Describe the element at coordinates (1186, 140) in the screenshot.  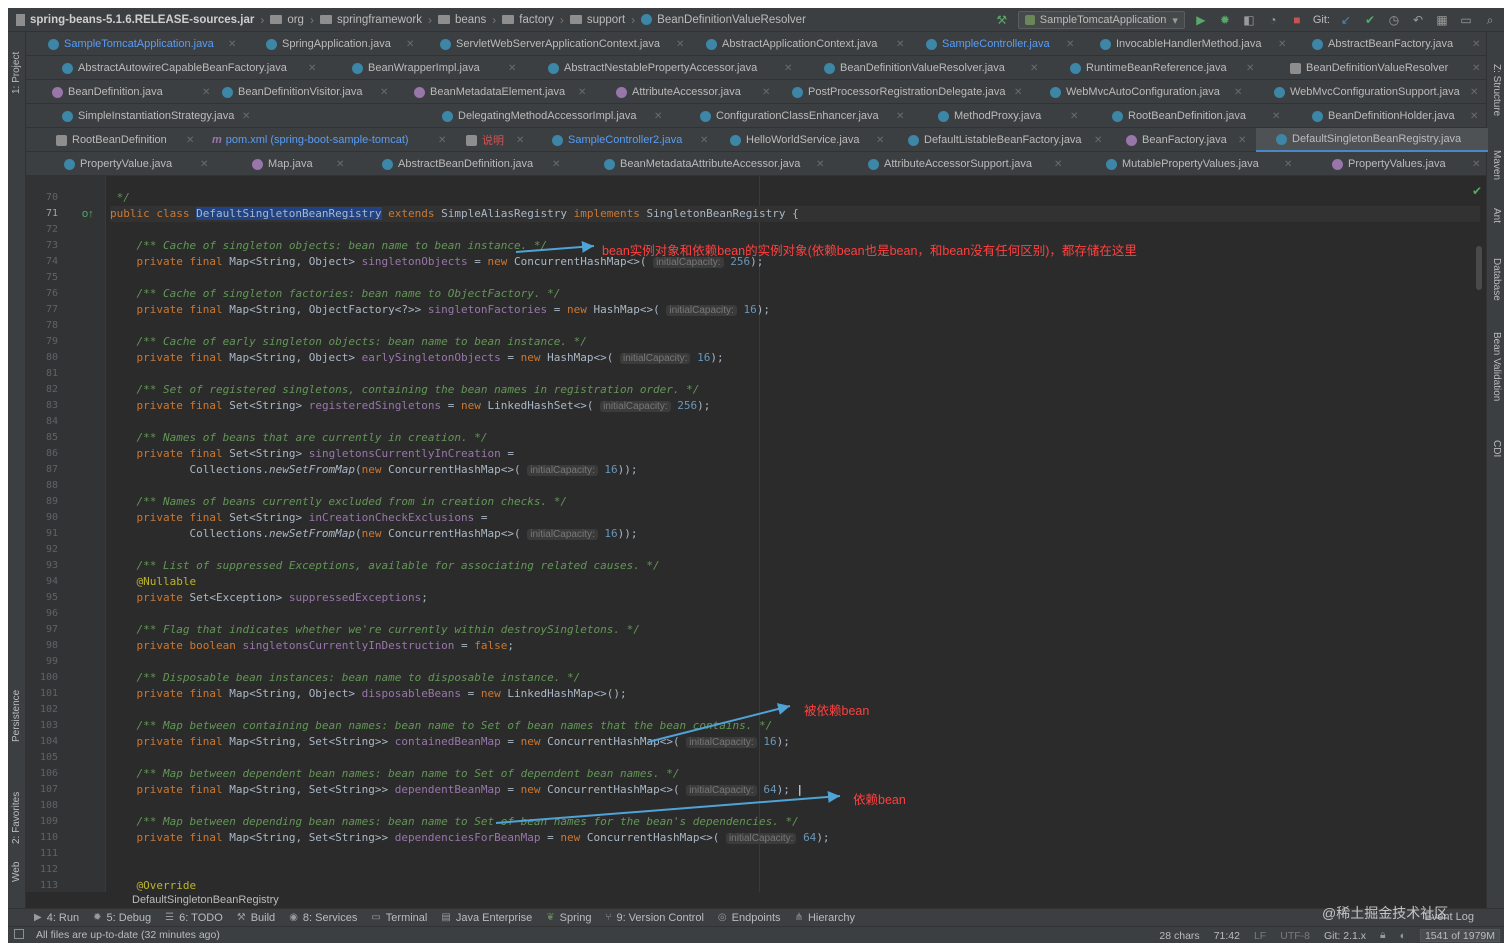
I see `tab-beanfactory: BeanFactory.java ✕` at that location.